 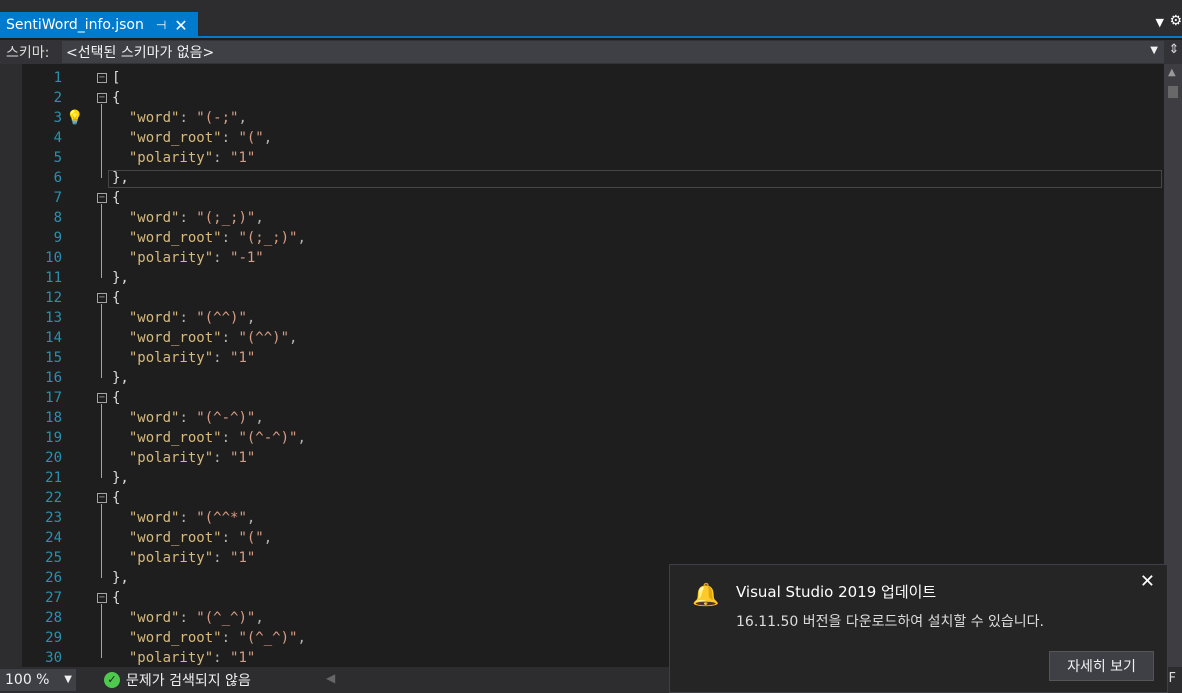 I want to click on code-line: 24 "word_root": "(",, so click(x=582, y=538).